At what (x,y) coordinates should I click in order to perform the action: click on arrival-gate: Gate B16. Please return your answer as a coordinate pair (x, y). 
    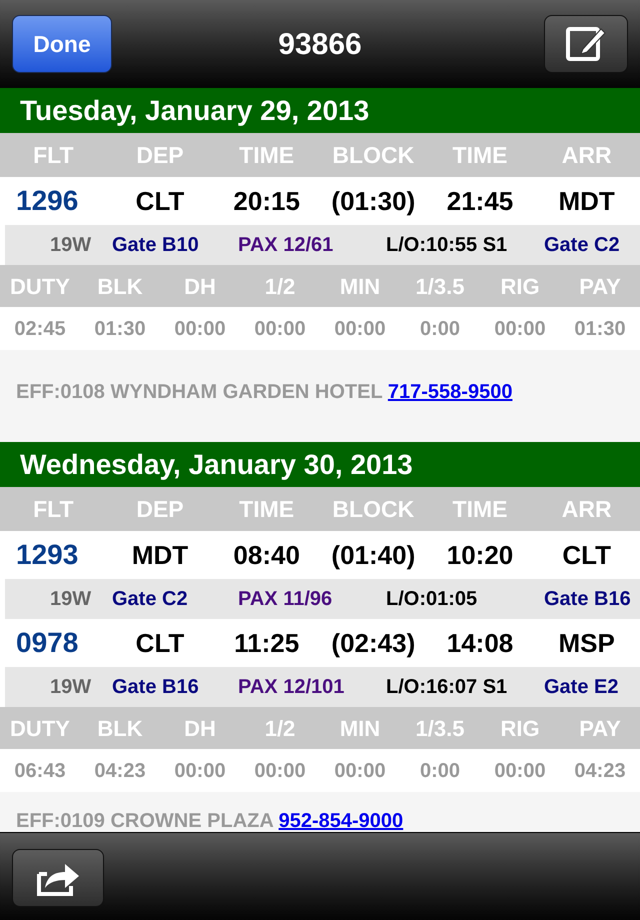
    Looking at the image, I should click on (587, 599).